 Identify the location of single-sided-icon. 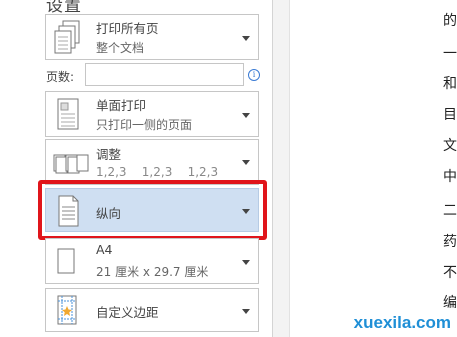
(68, 114).